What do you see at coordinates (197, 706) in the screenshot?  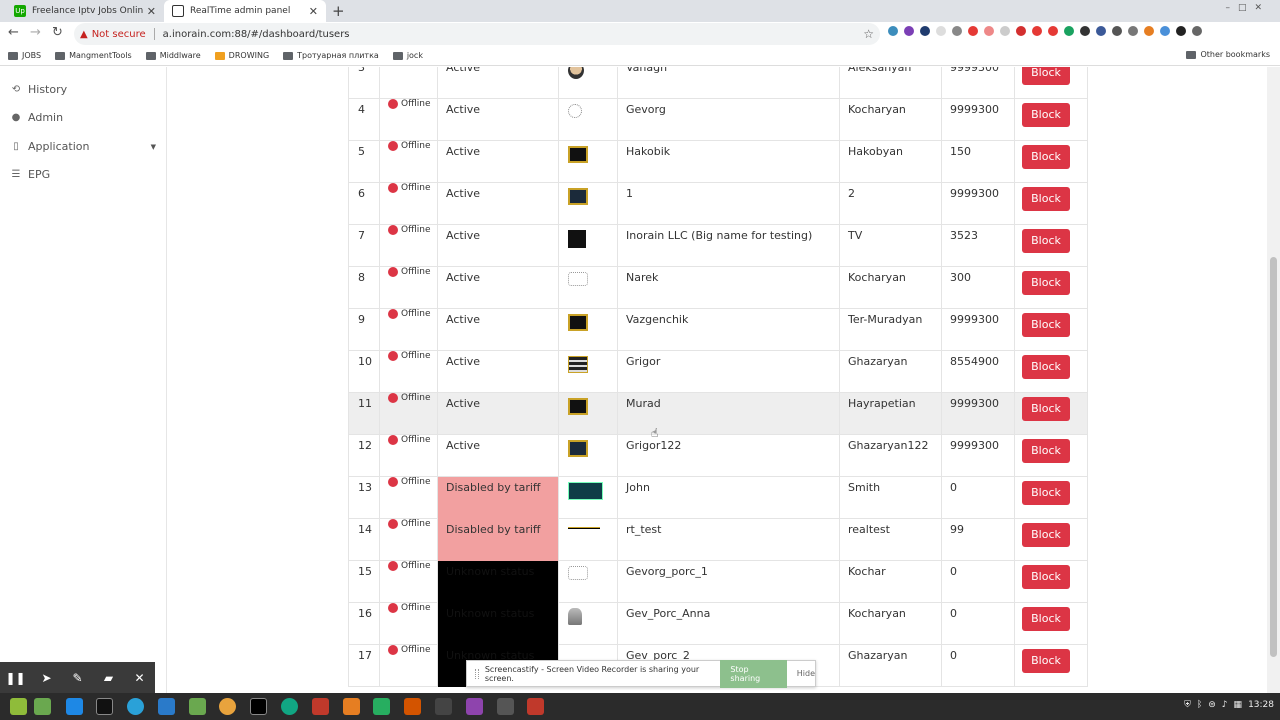 I see `files-icon` at bounding box center [197, 706].